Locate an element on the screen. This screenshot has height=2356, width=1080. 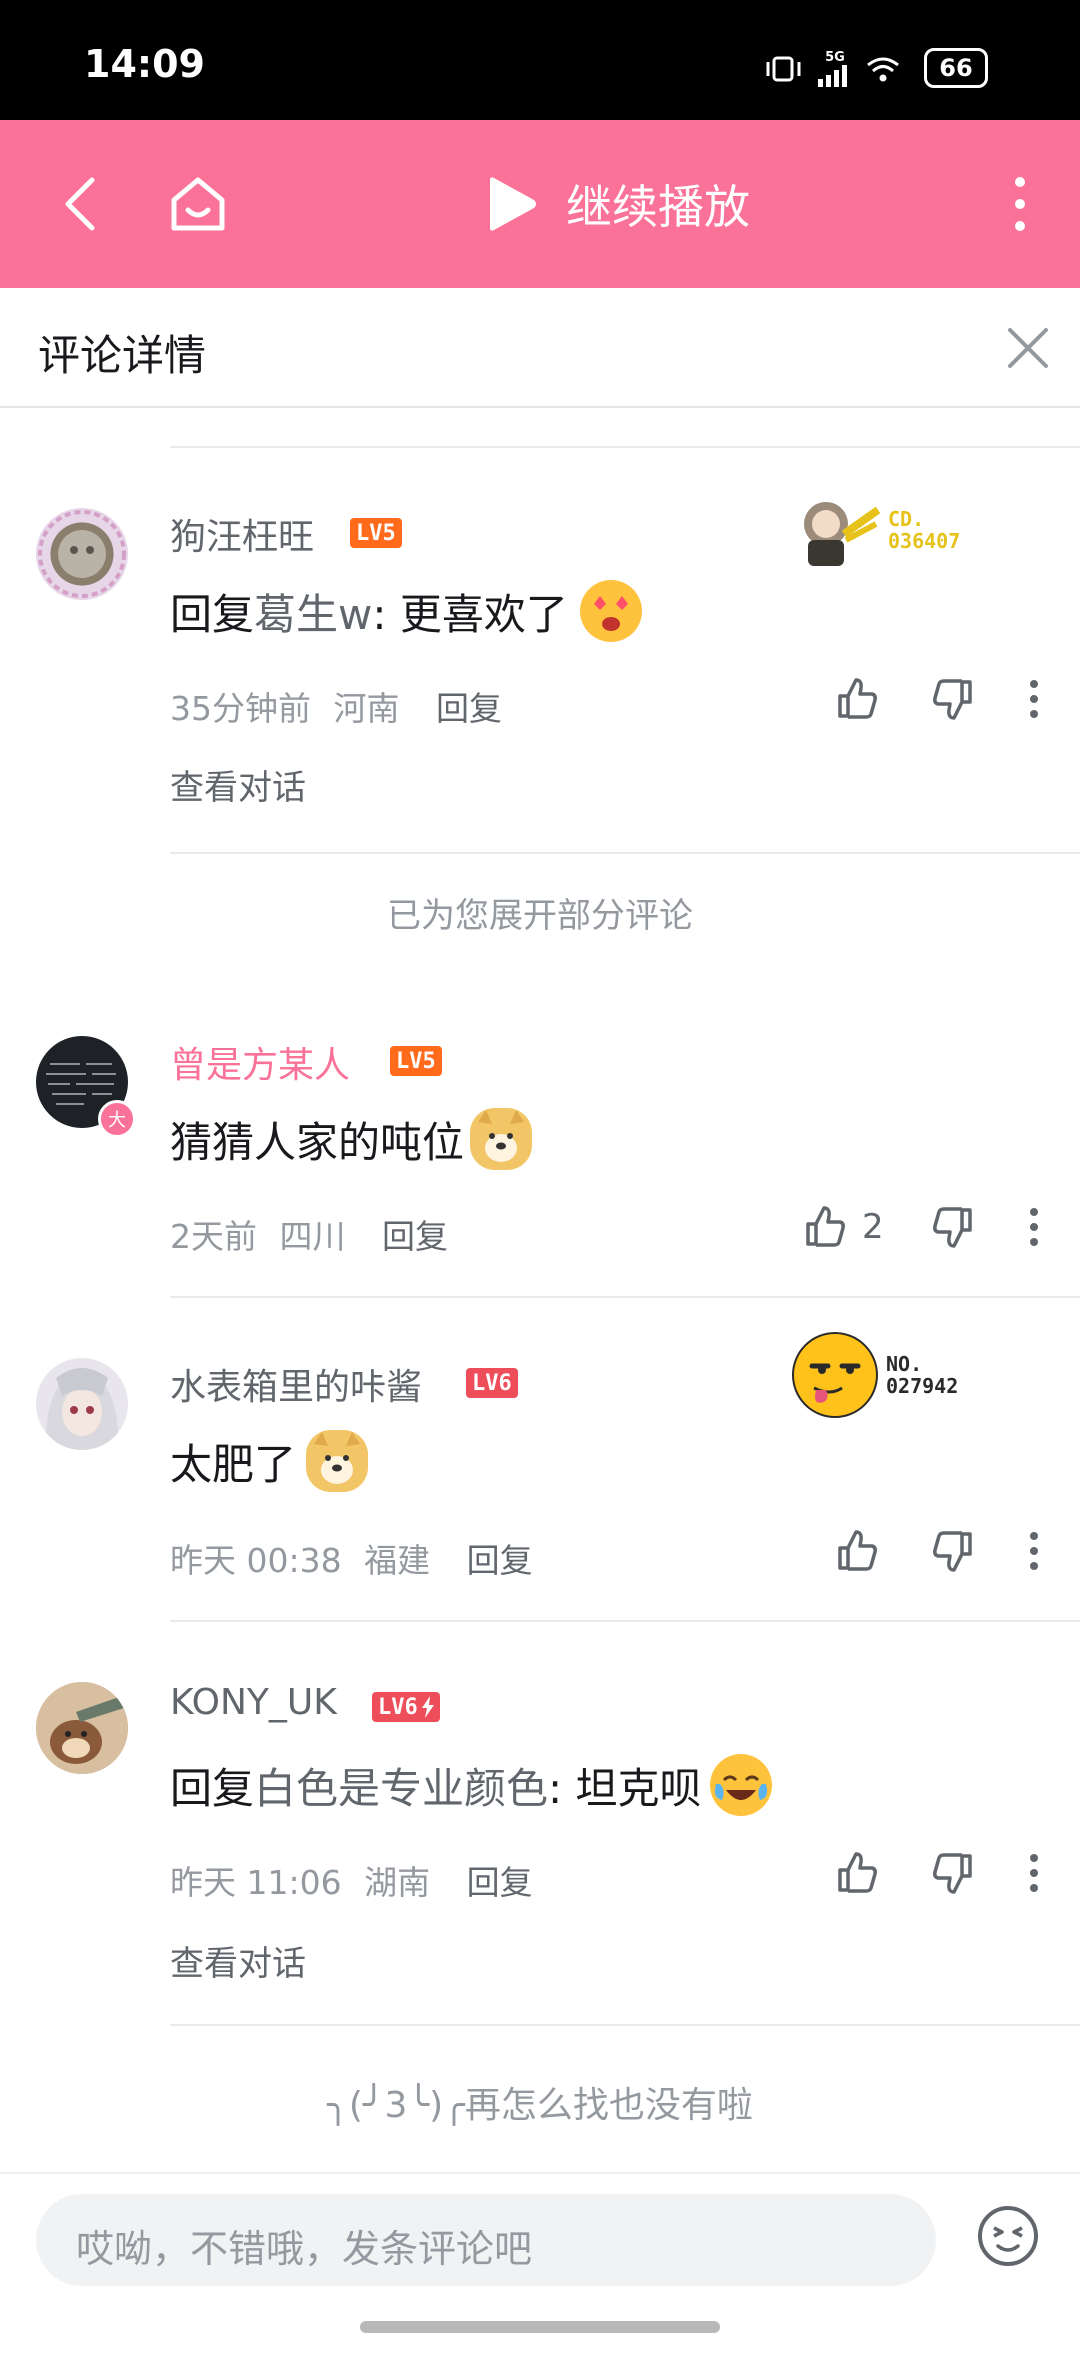
comment-meta: 昨天 11:06 湖南 回复 is located at coordinates (351, 1880).